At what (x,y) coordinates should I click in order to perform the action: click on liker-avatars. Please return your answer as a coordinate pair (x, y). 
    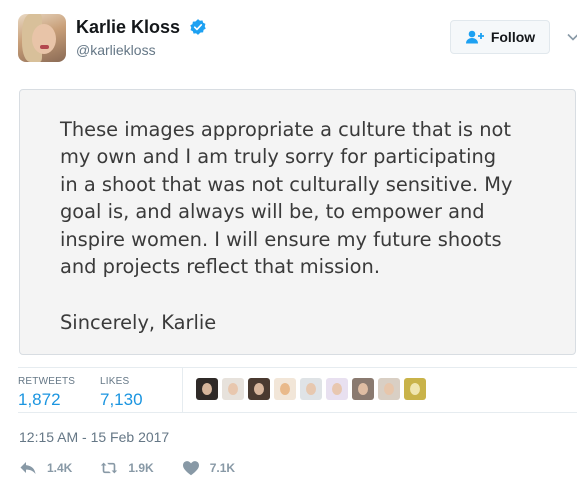
    Looking at the image, I should click on (311, 389).